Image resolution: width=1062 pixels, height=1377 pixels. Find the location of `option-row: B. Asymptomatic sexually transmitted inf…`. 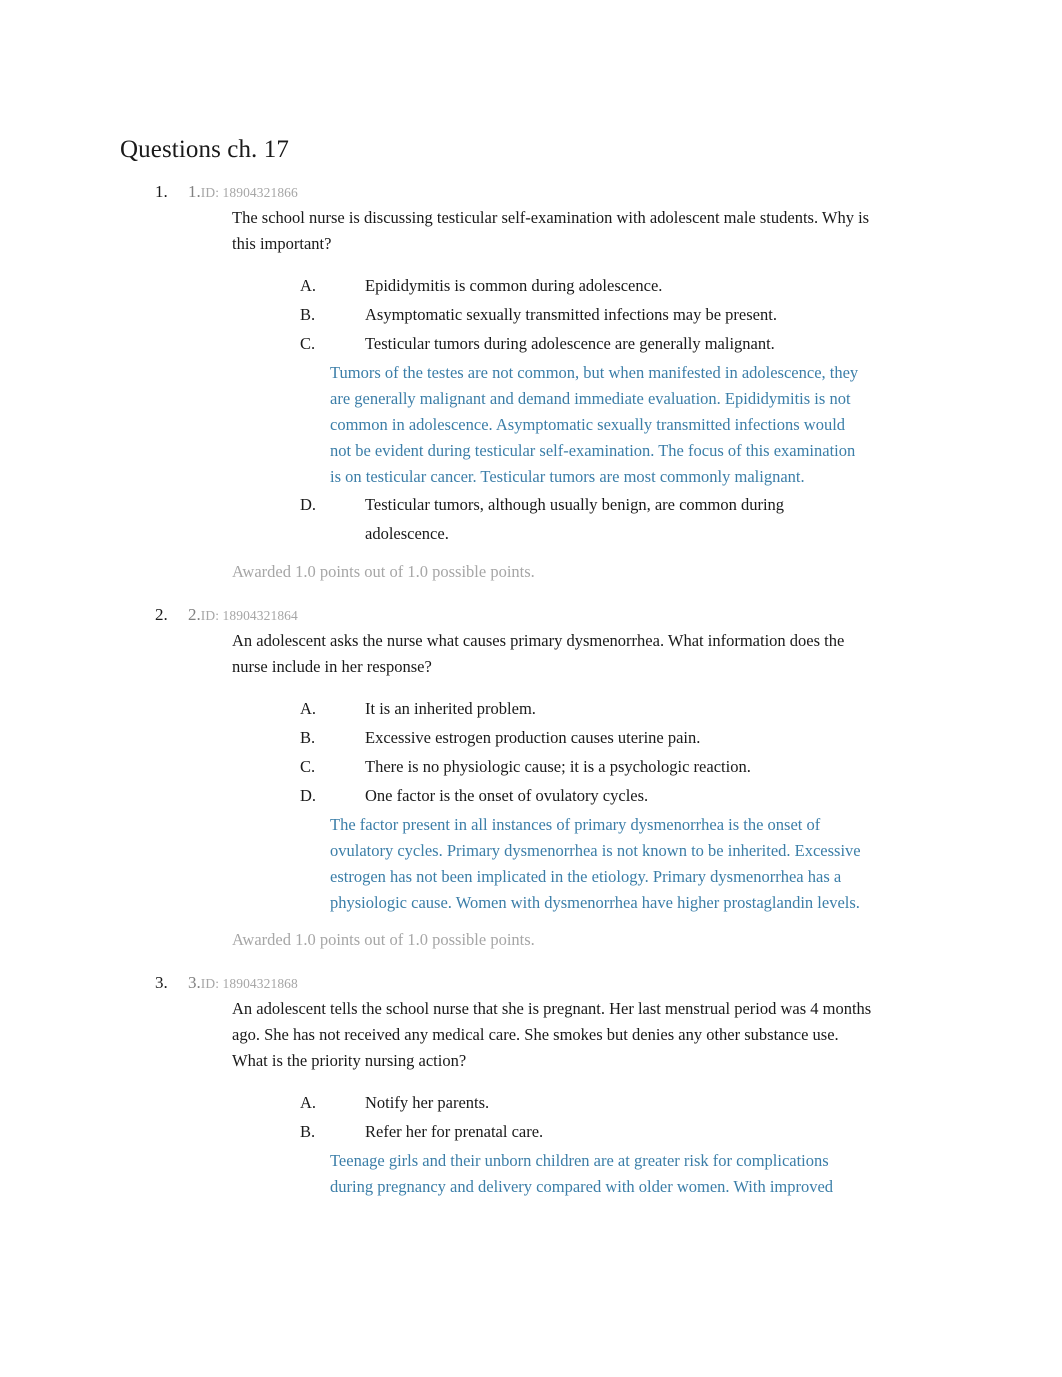

option-row: B. Asymptomatic sexually transmitted inf… is located at coordinates (582, 314).